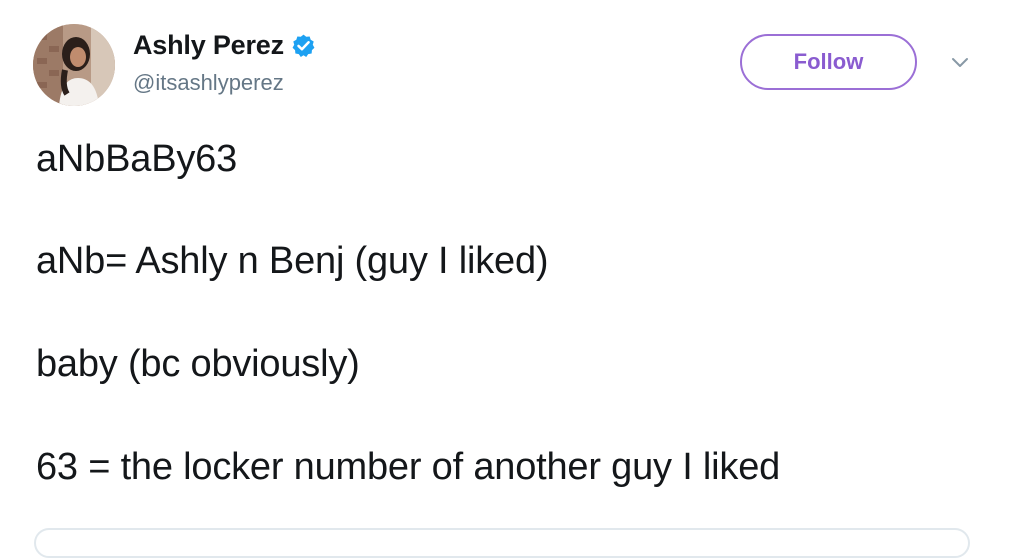  Describe the element at coordinates (828, 62) in the screenshot. I see `follow-button: Follow` at that location.